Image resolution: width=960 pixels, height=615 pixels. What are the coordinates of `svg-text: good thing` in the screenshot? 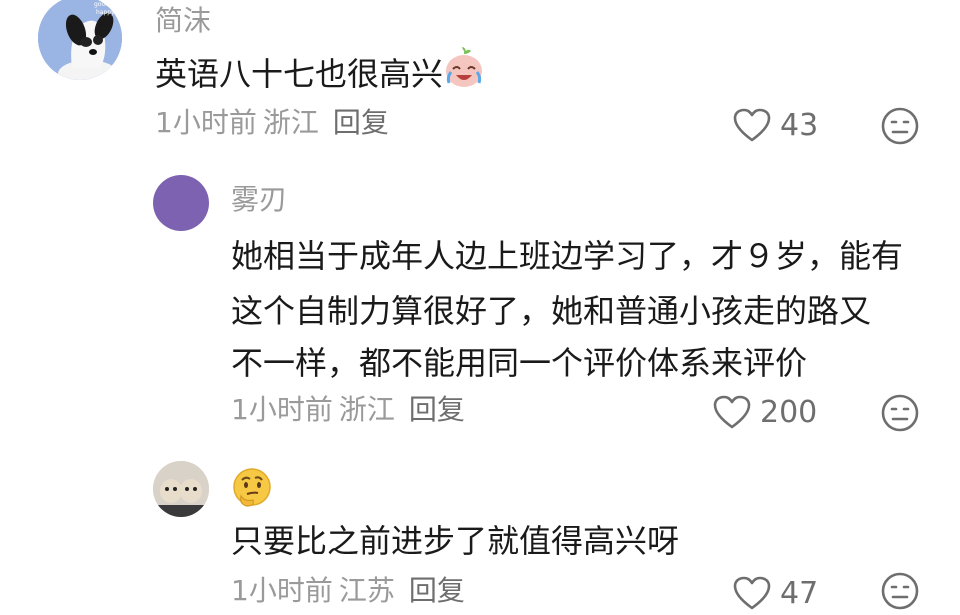 It's located at (108, 4).